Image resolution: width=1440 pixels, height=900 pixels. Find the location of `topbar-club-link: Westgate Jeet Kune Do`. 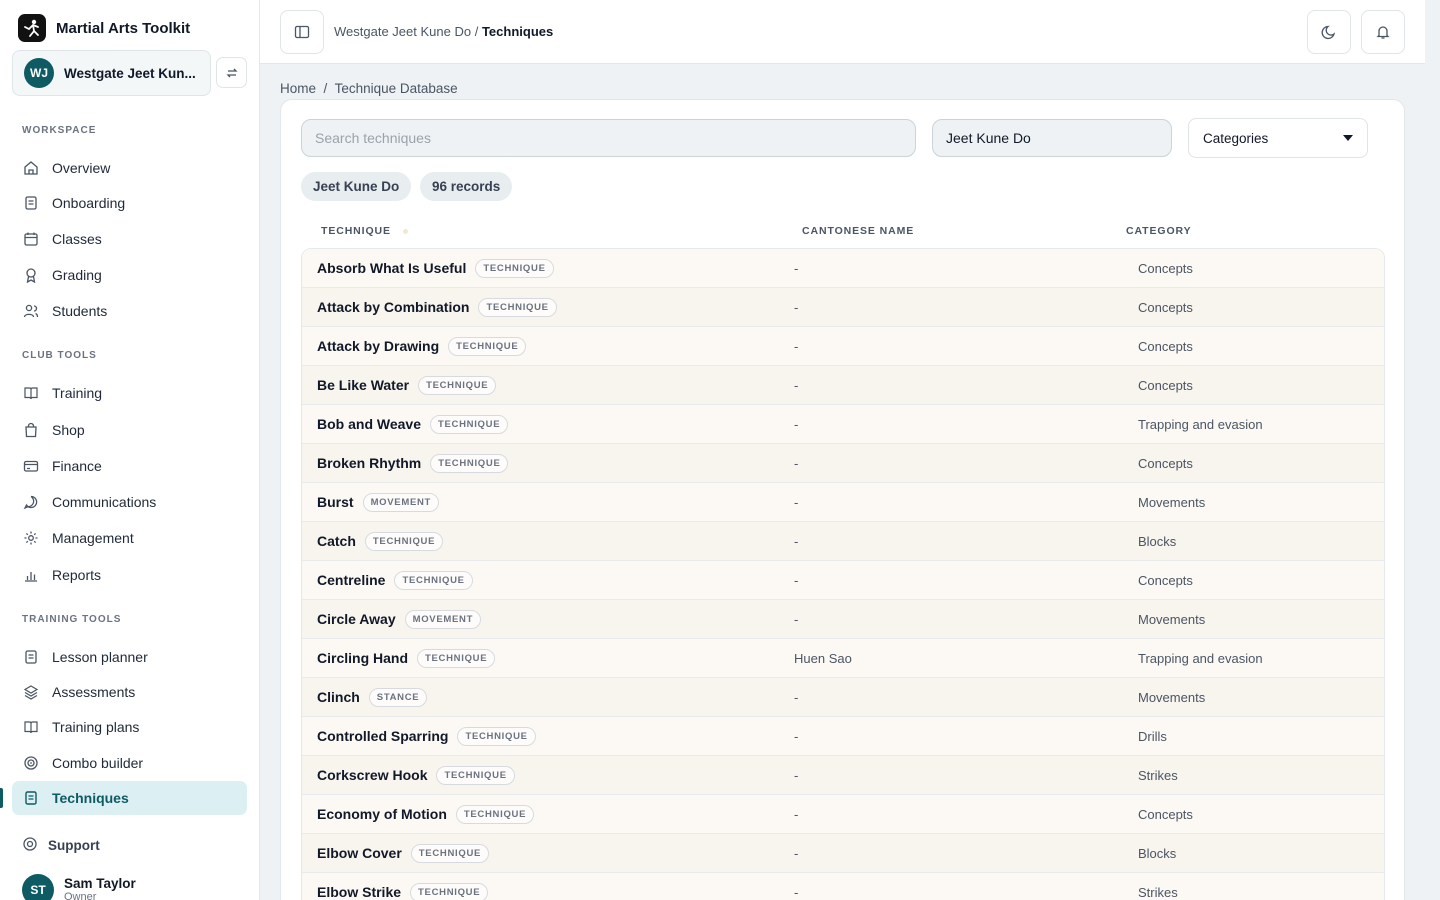

topbar-club-link: Westgate Jeet Kune Do is located at coordinates (402, 31).